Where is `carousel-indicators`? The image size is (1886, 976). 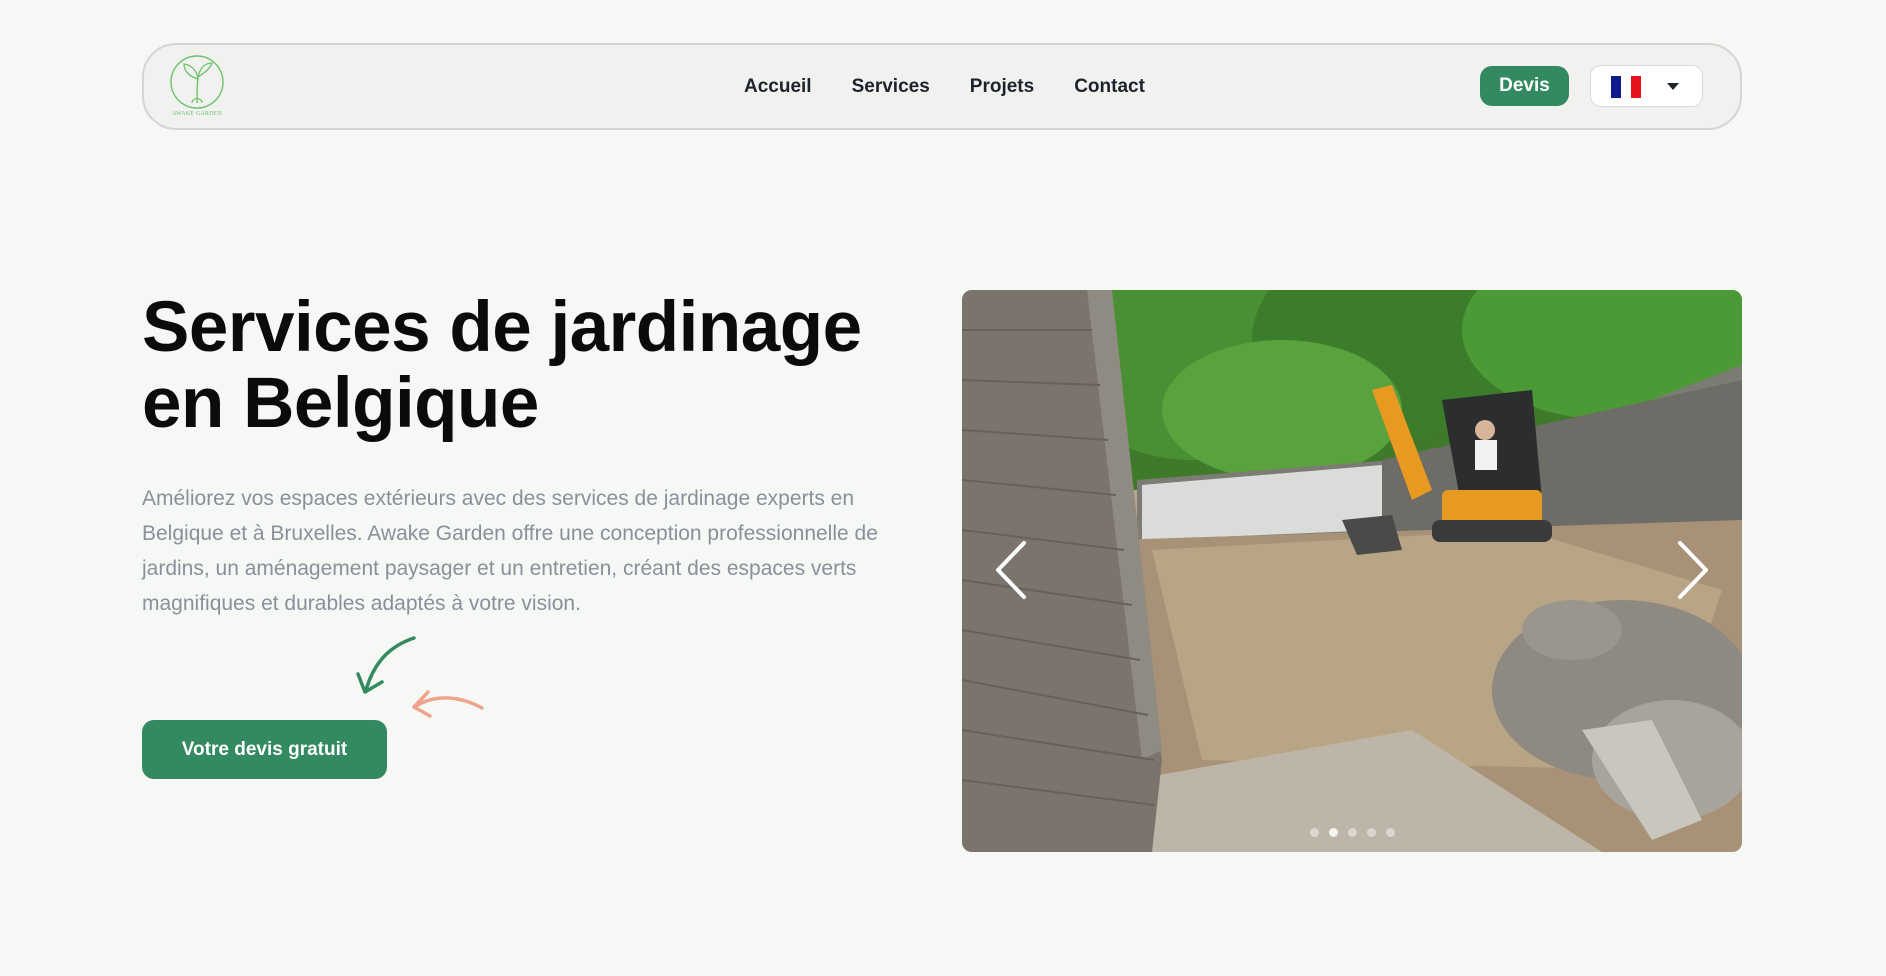
carousel-indicators is located at coordinates (1352, 832).